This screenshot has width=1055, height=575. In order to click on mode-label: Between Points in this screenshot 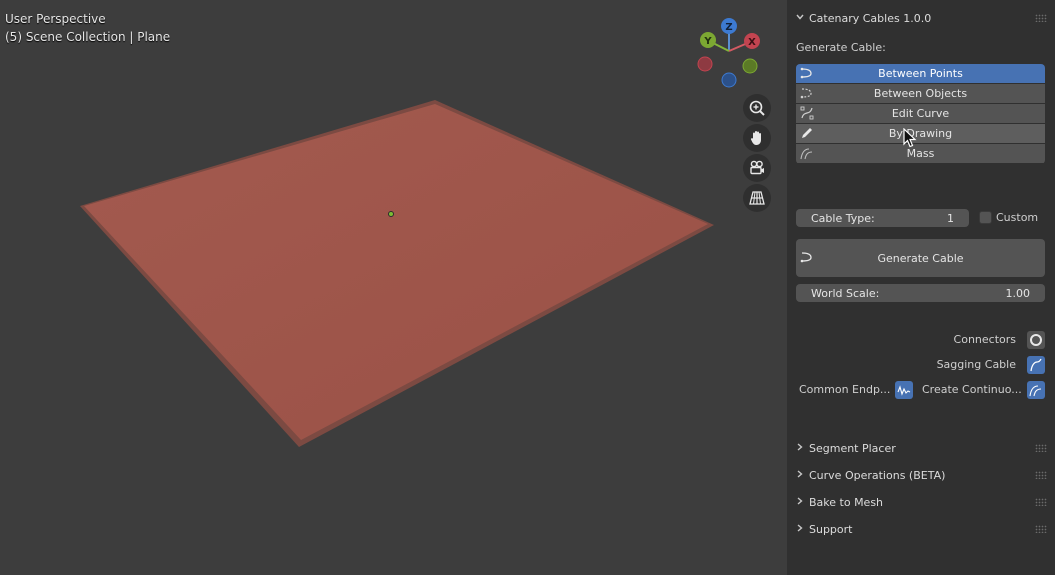, I will do `click(920, 73)`.